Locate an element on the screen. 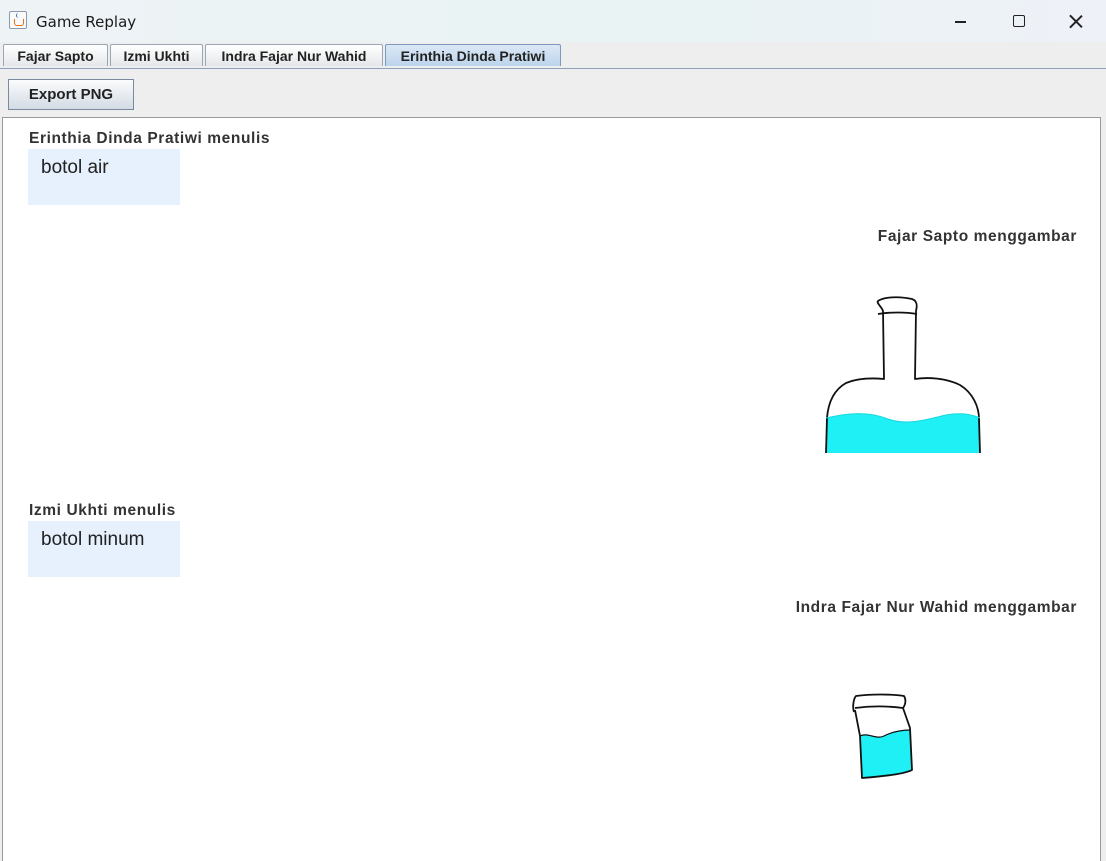 This screenshot has width=1106, height=861. close-icon is located at coordinates (1076, 21).